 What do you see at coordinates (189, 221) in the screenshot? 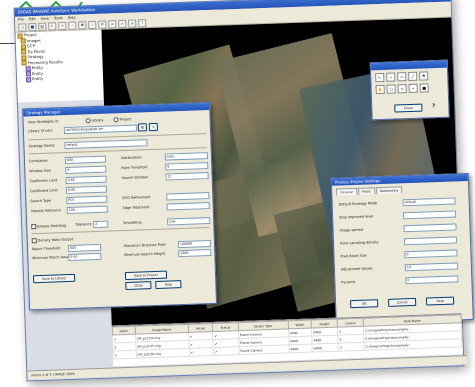
I see `smoothing-select: Low` at bounding box center [189, 221].